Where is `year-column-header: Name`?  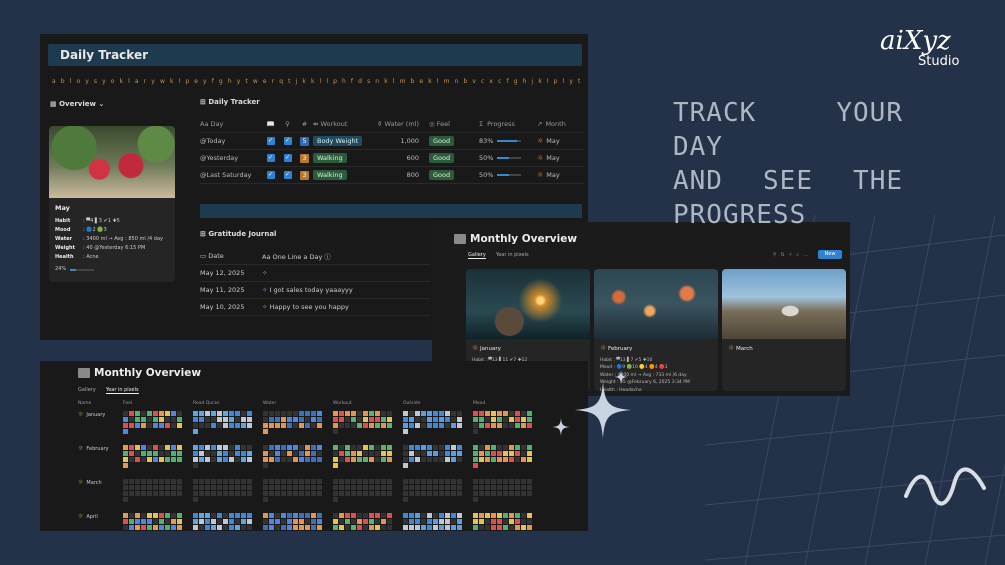
year-column-header: Name is located at coordinates (100, 403).